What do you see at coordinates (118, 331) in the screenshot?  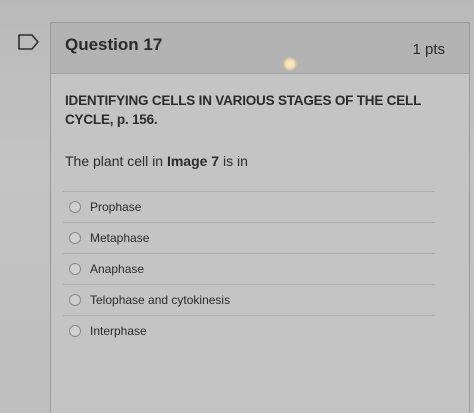 I see `answer-label: Interphase` at bounding box center [118, 331].